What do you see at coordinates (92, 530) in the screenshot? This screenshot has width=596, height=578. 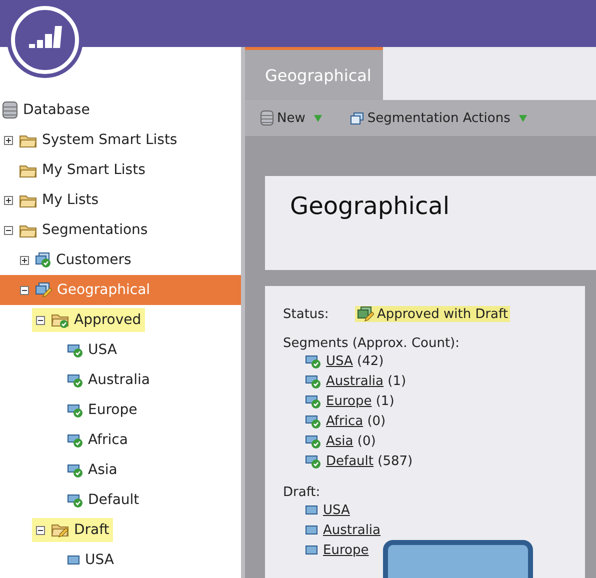 I see `tree-item-label: Draft` at bounding box center [92, 530].